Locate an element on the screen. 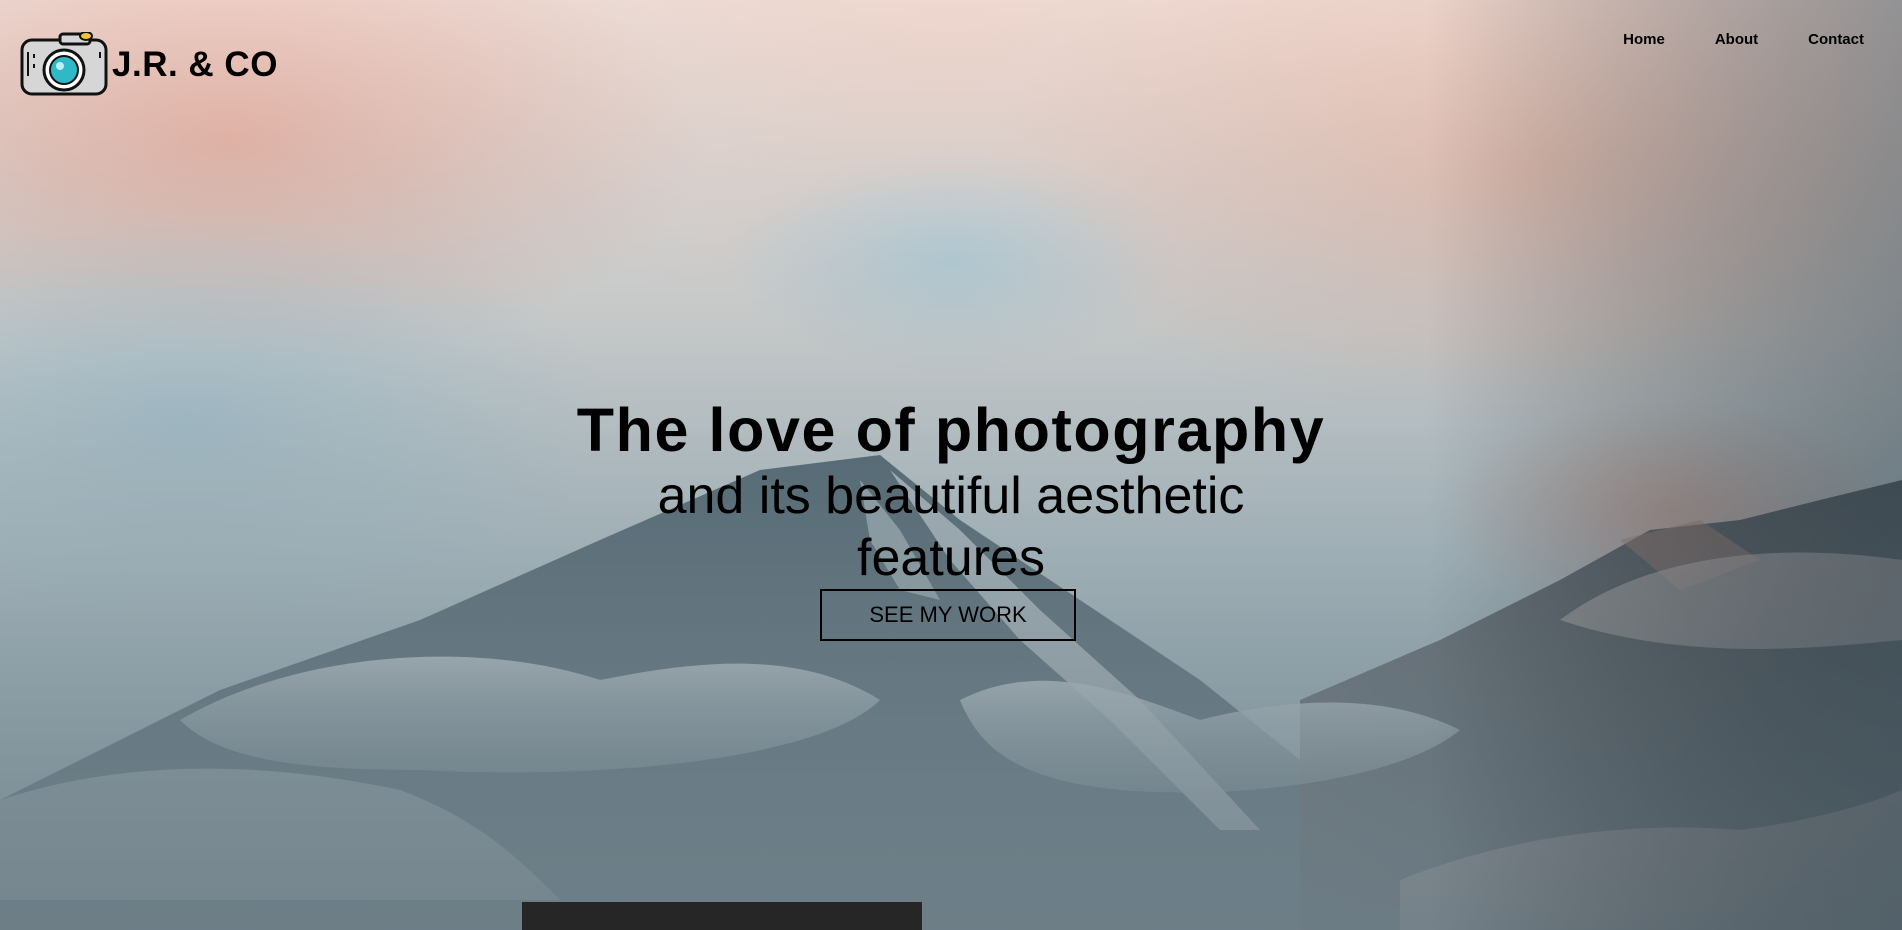  brand-name: J.R. & CO is located at coordinates (195, 64).